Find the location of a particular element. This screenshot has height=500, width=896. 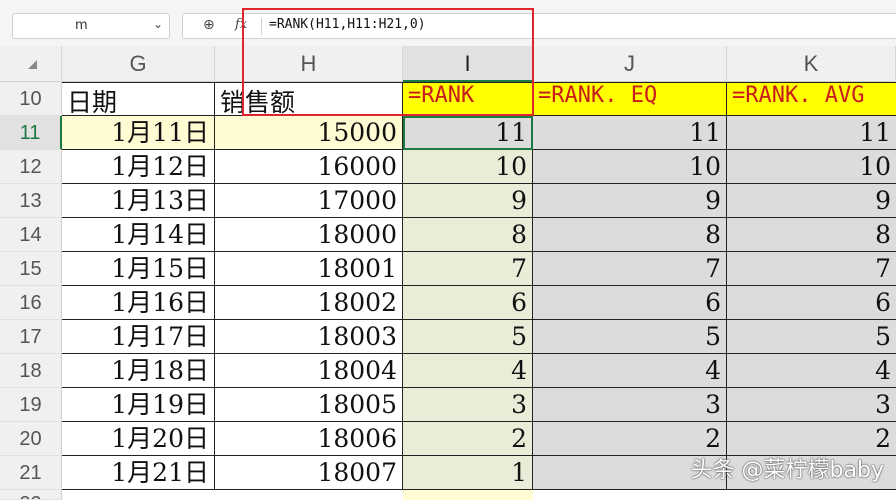

amount-cell: 15000 is located at coordinates (309, 133).